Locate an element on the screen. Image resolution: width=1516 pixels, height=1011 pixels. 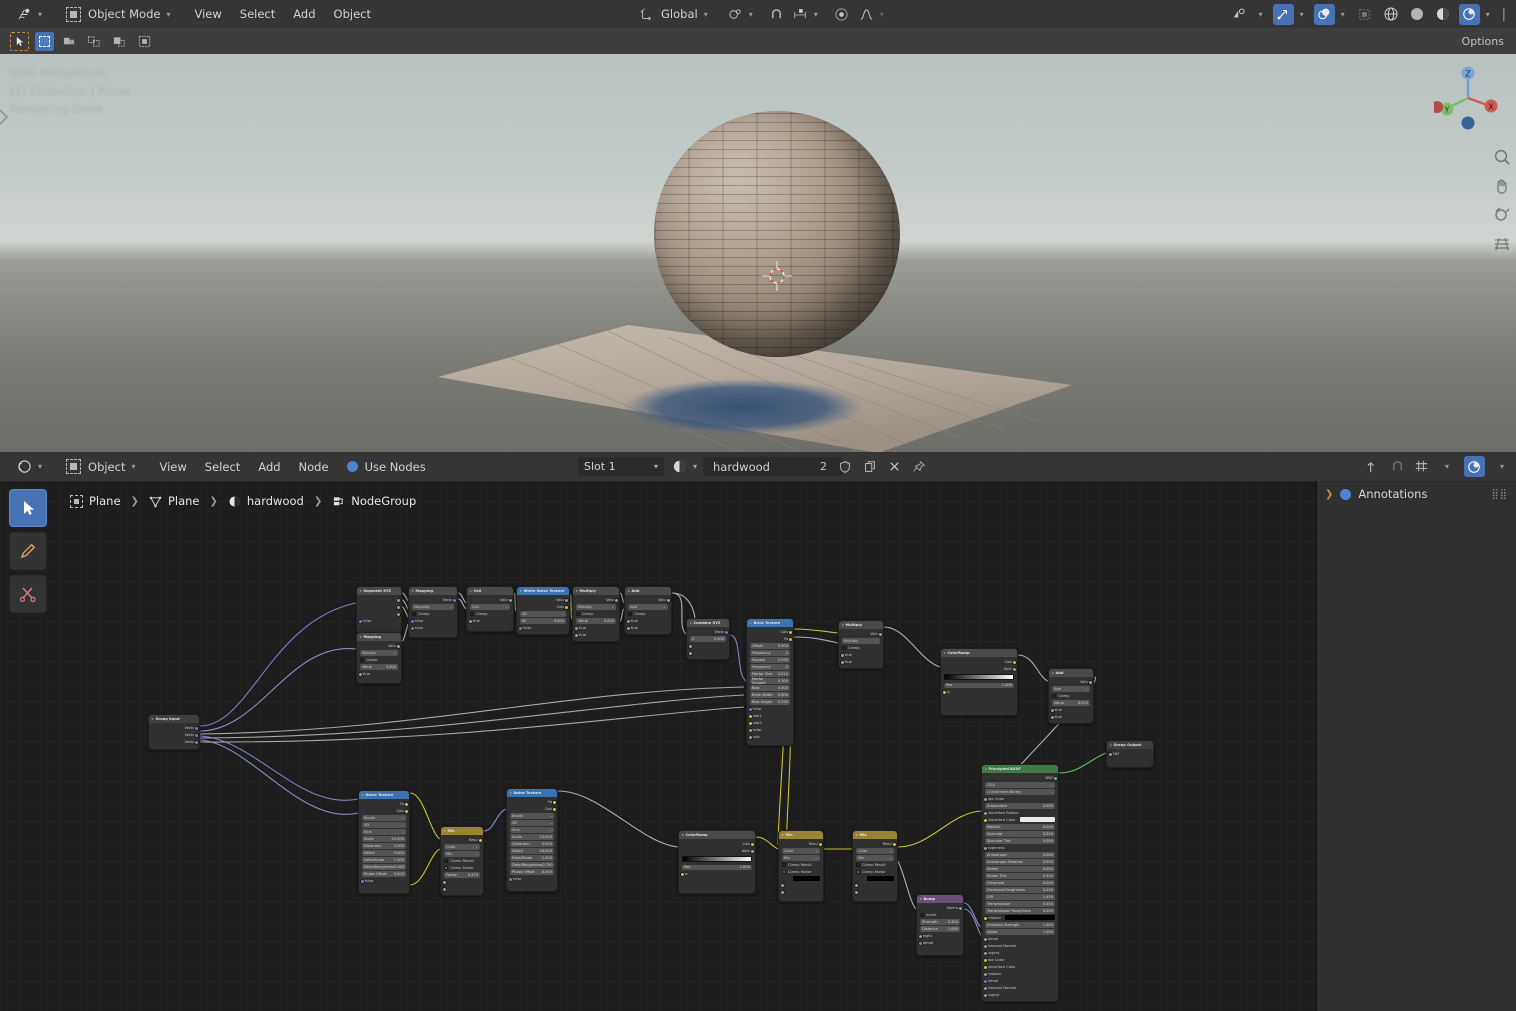
node-value-field: Sheen Tint 0.500 is located at coordinates (1020, 876).